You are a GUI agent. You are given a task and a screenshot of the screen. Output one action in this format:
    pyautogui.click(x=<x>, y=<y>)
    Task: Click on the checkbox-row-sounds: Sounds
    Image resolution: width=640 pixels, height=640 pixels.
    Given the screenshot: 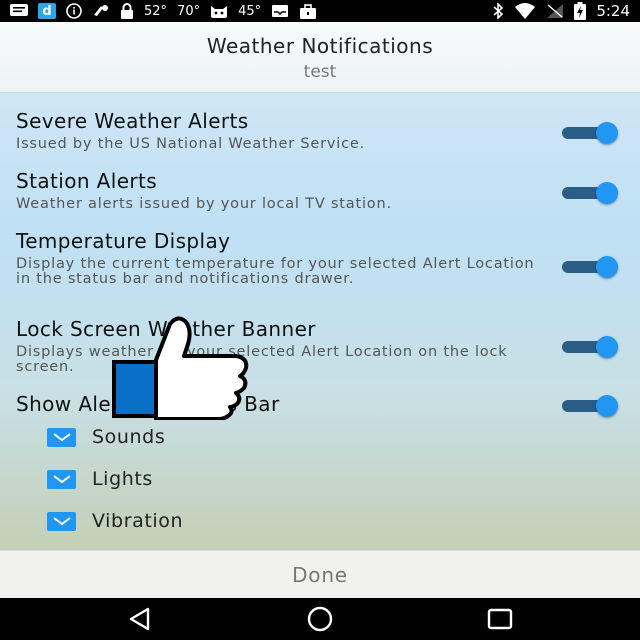 What is the action you would take?
    pyautogui.click(x=106, y=437)
    